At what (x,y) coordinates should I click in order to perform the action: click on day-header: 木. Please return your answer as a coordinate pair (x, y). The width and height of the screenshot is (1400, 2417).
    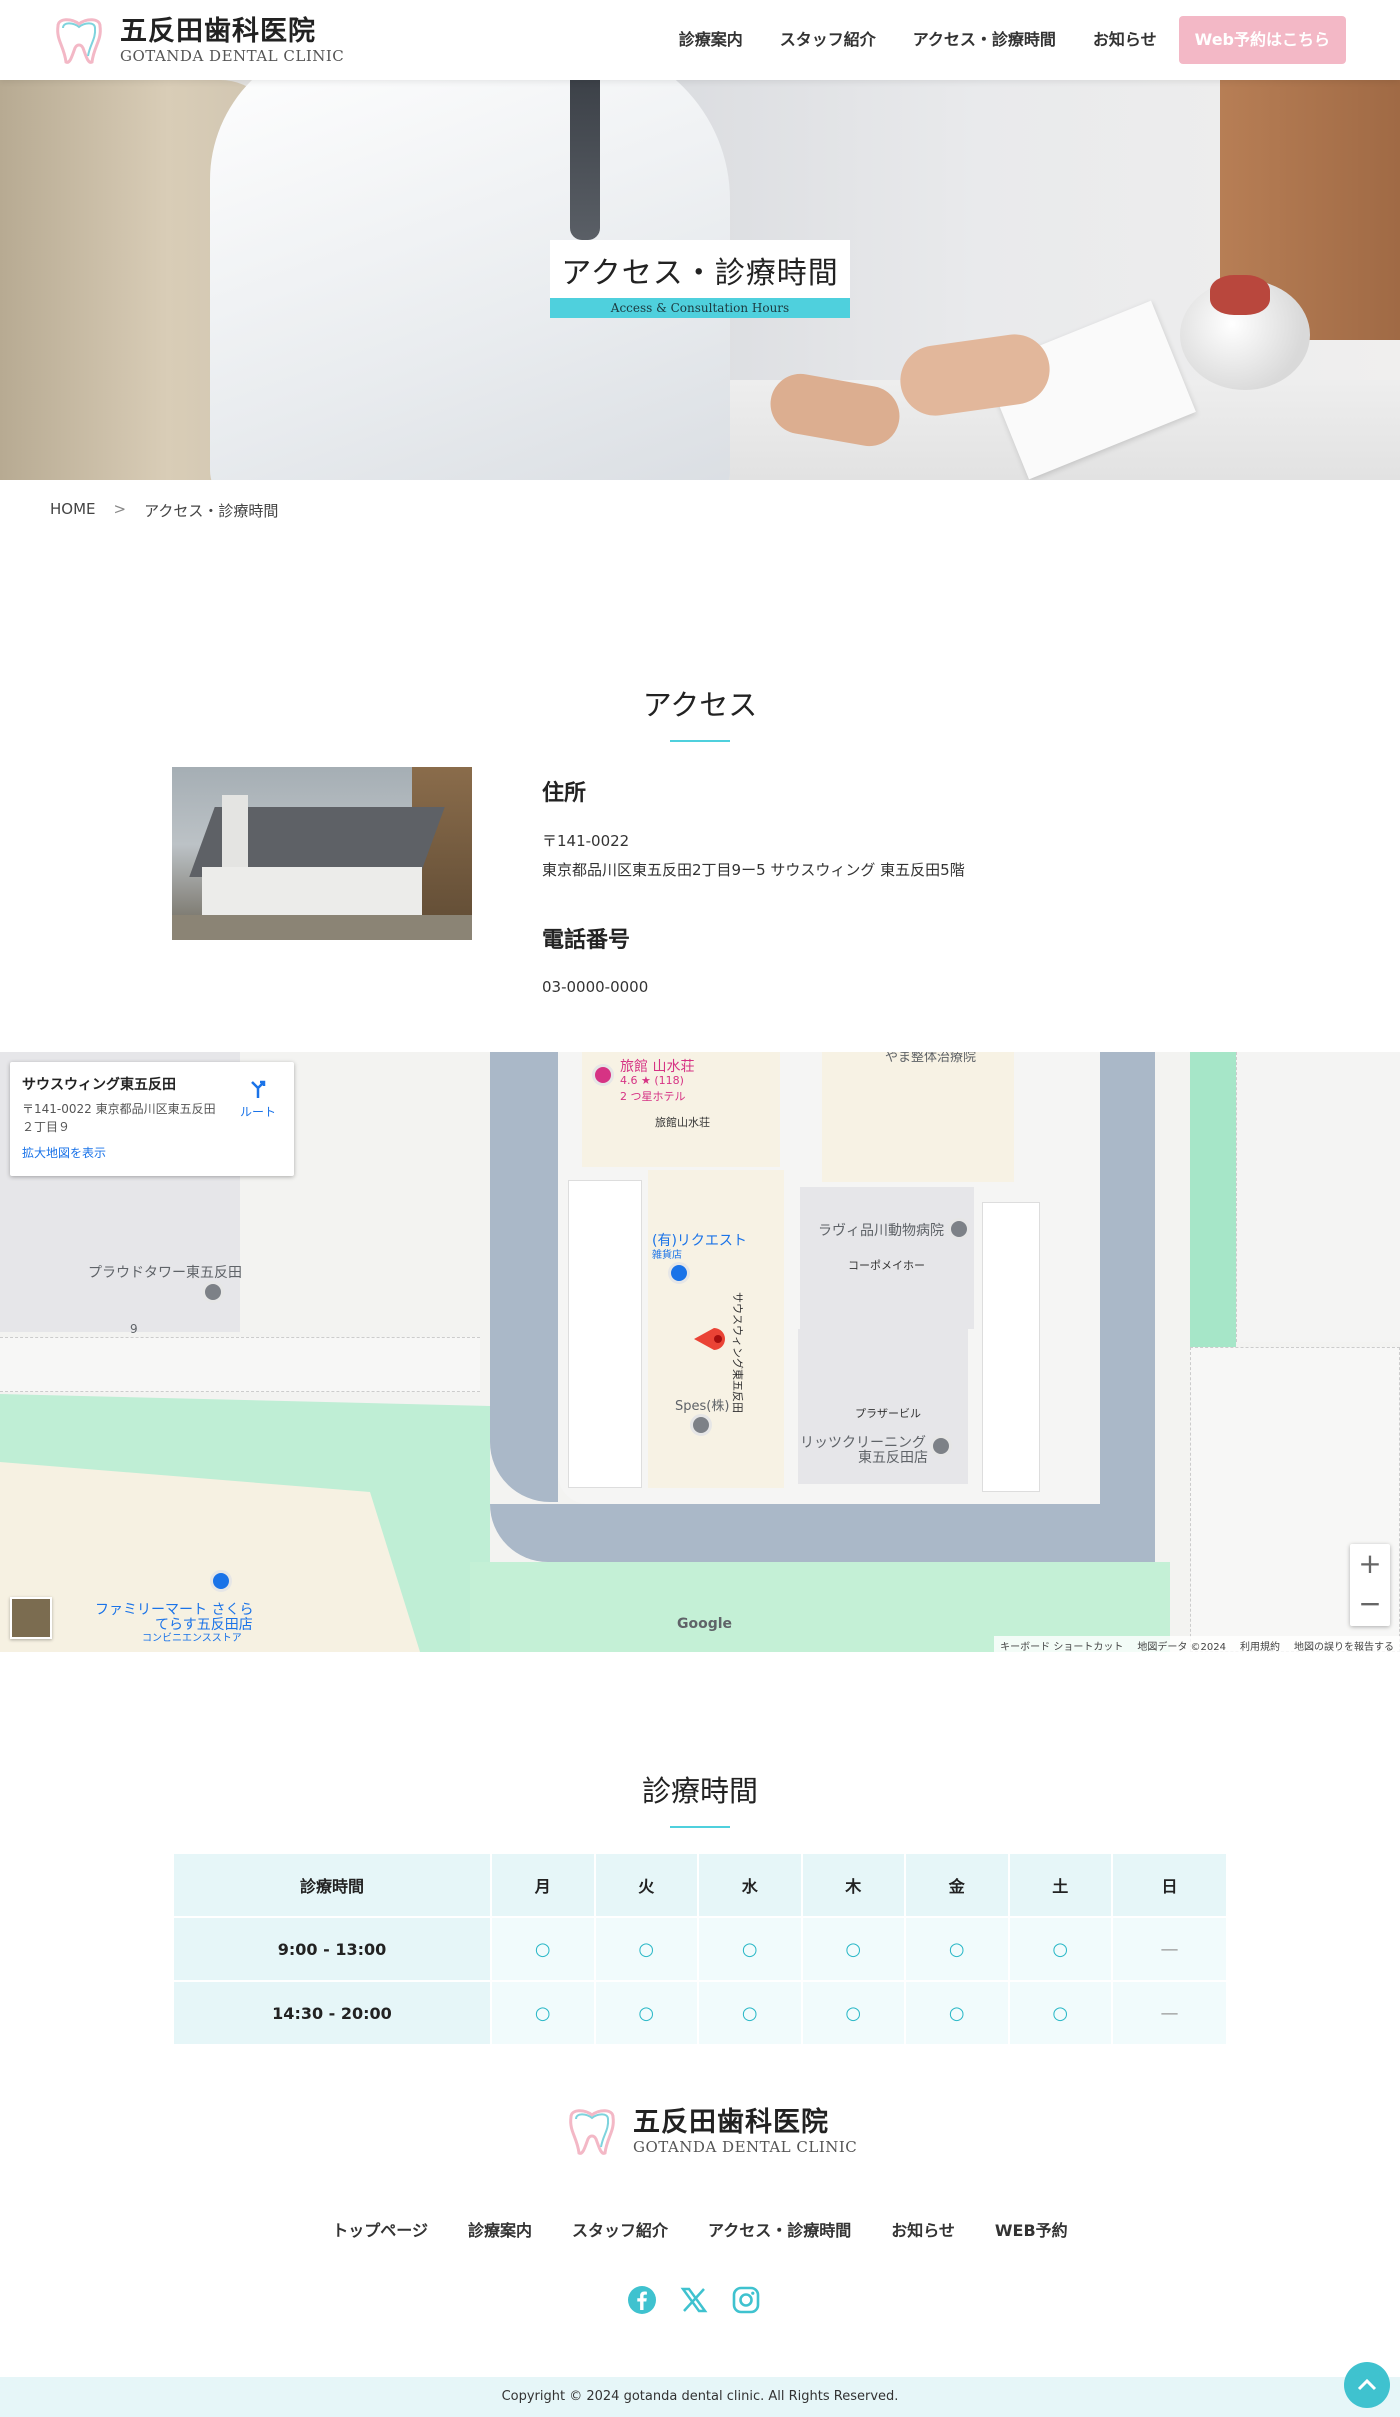
    Looking at the image, I should click on (853, 1885).